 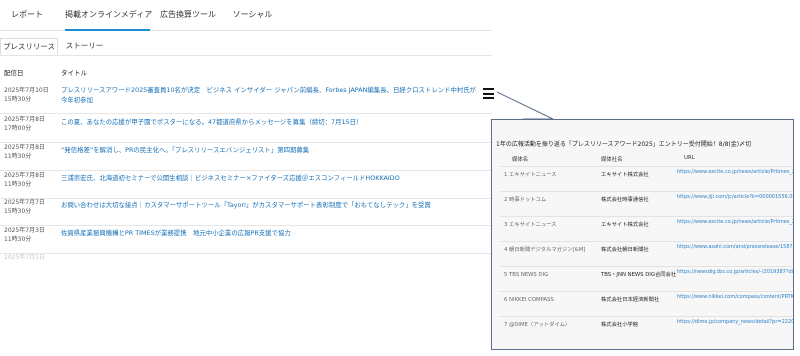 What do you see at coordinates (530, 175) in the screenshot?
I see `media-name: 1 エキサイトニュース` at bounding box center [530, 175].